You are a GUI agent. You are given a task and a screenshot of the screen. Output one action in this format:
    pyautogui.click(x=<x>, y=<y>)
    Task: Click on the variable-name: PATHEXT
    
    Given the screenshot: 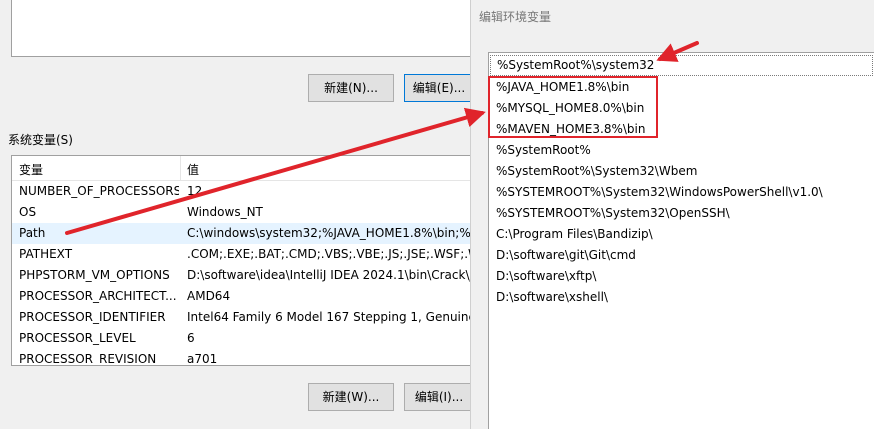 What is the action you would take?
    pyautogui.click(x=46, y=254)
    